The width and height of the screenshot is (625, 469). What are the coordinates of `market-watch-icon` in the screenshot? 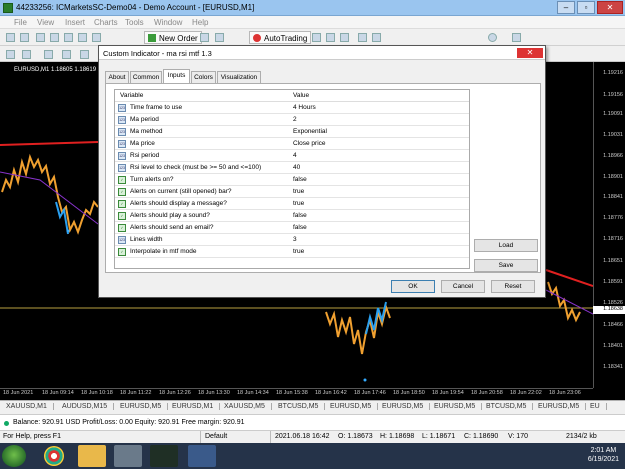 It's located at (40, 37).